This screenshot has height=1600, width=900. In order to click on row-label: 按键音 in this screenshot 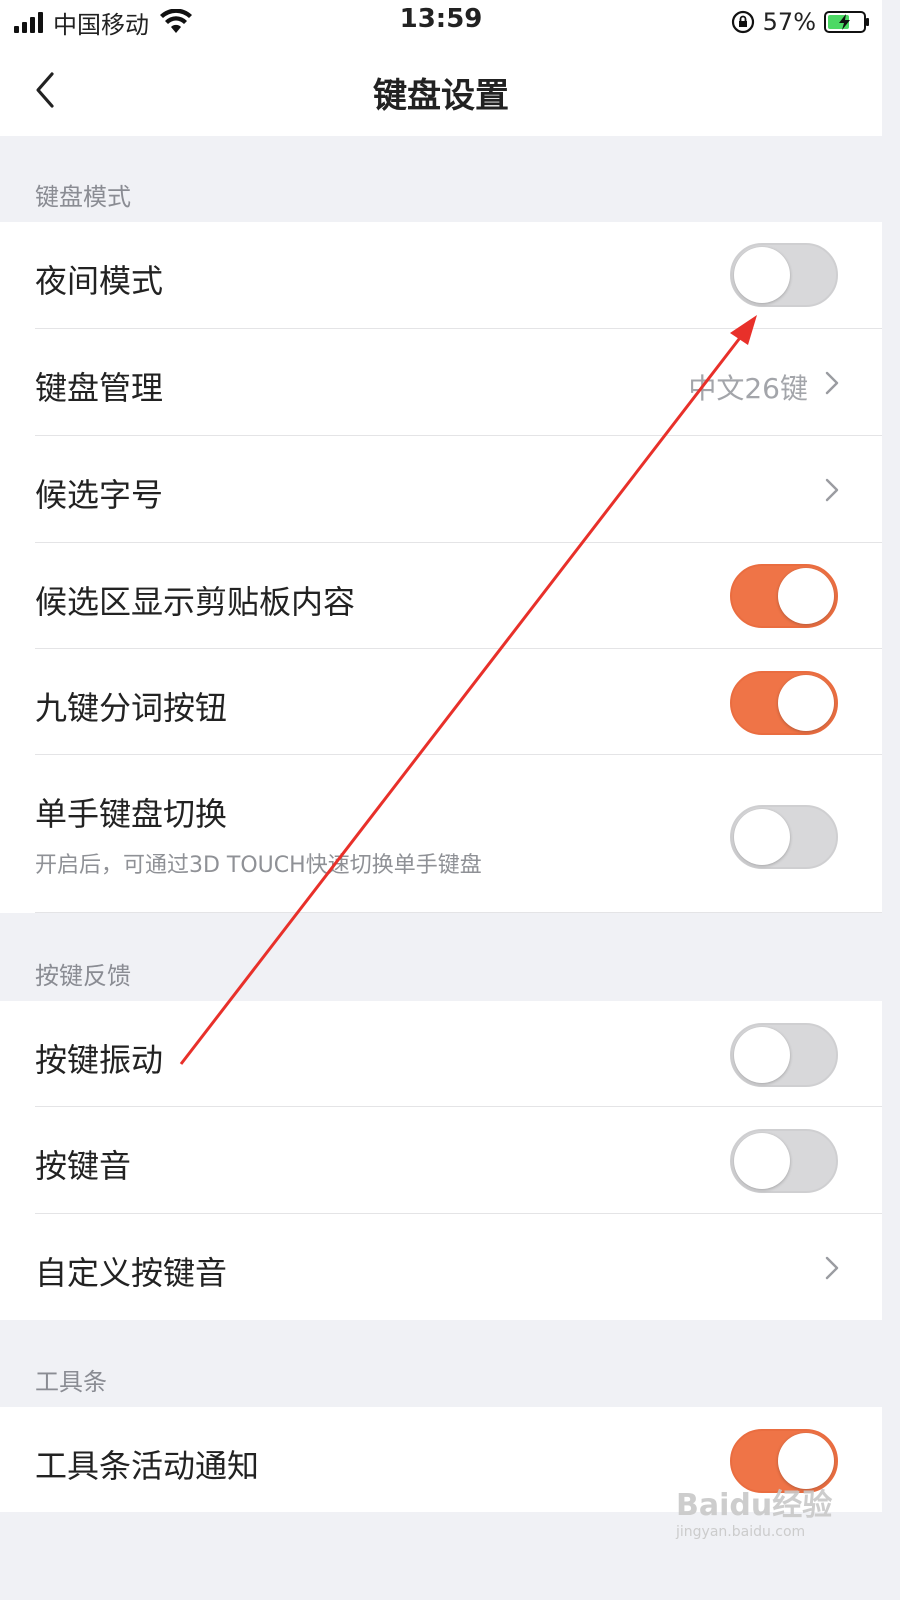, I will do `click(83, 1166)`.